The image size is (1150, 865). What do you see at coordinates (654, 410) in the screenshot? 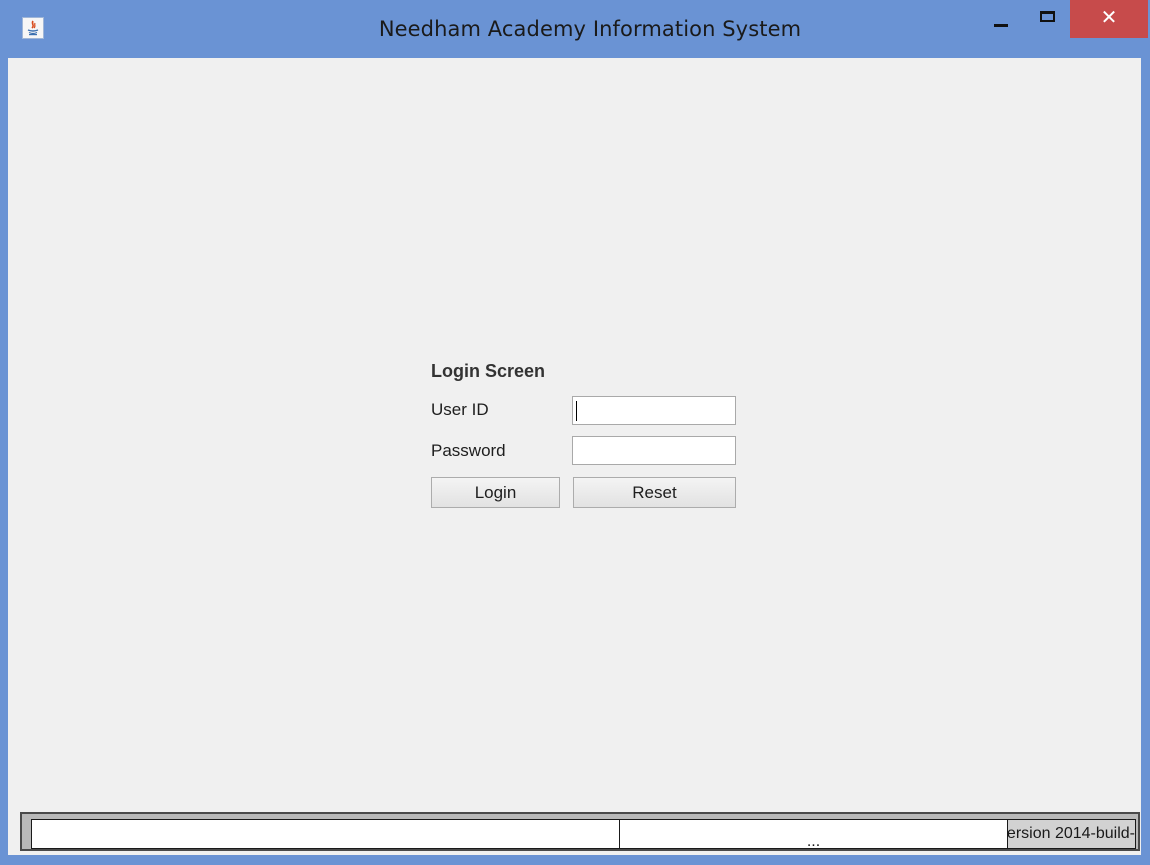
I see `user-id-field` at bounding box center [654, 410].